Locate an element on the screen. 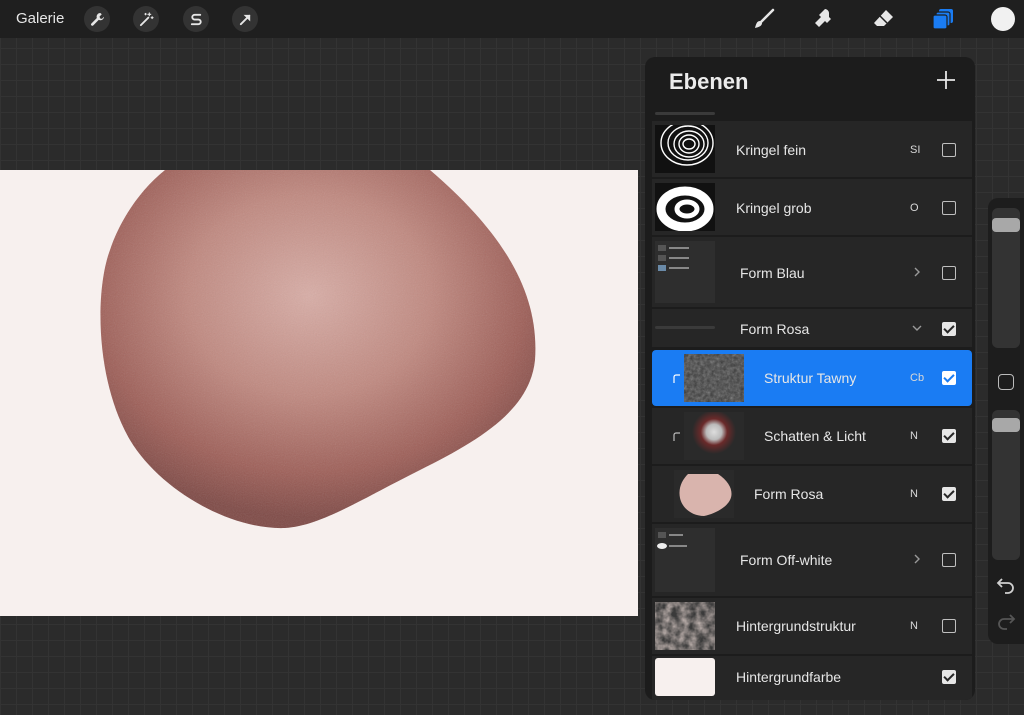 The height and width of the screenshot is (715, 1024). layer-name: Kringel fein is located at coordinates (771, 150).